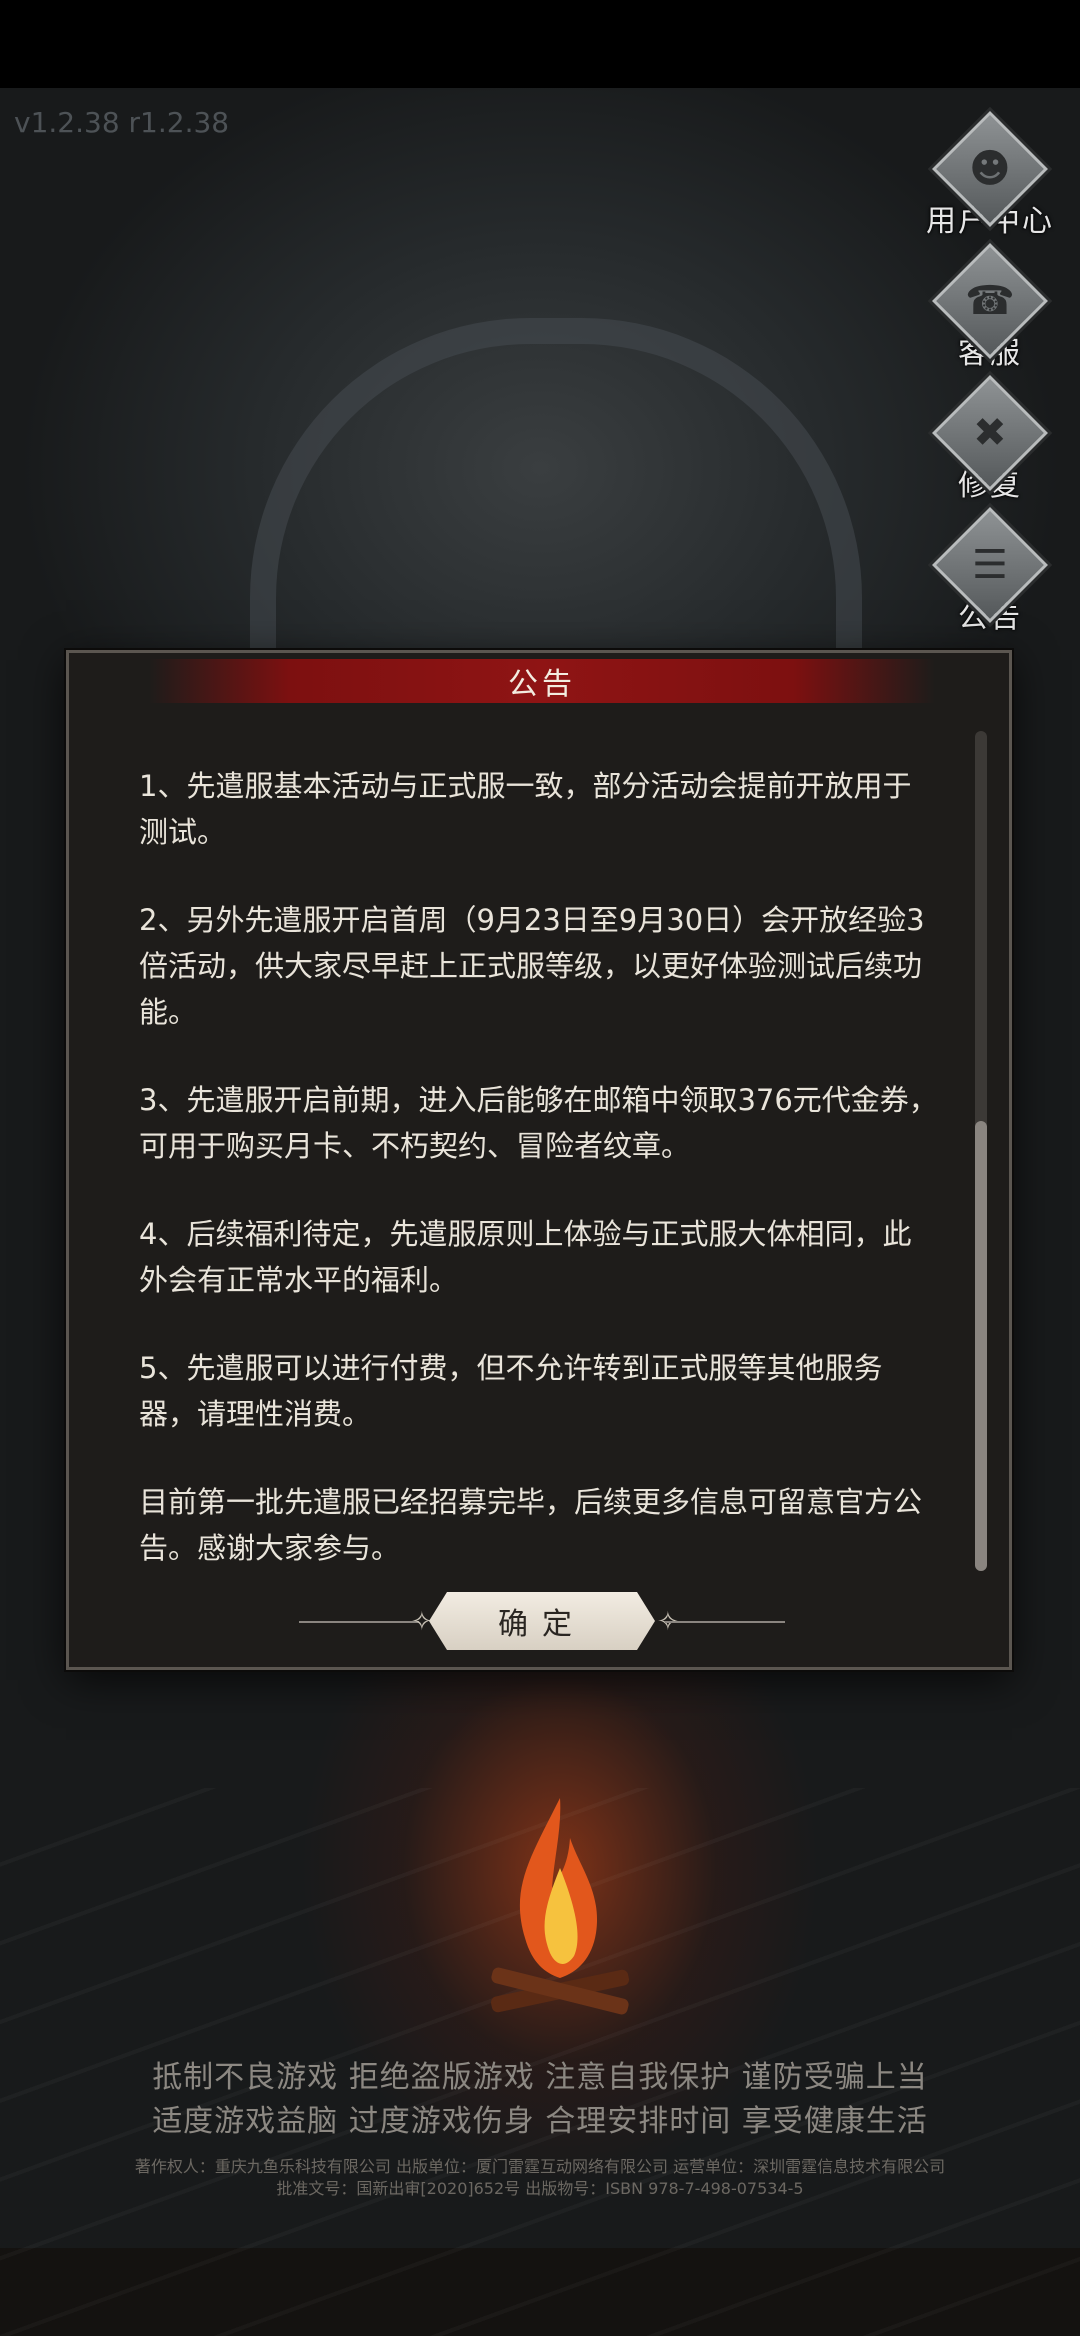 The image size is (1080, 2336). What do you see at coordinates (990, 571) in the screenshot?
I see `announcement-button: ☰ 公告` at bounding box center [990, 571].